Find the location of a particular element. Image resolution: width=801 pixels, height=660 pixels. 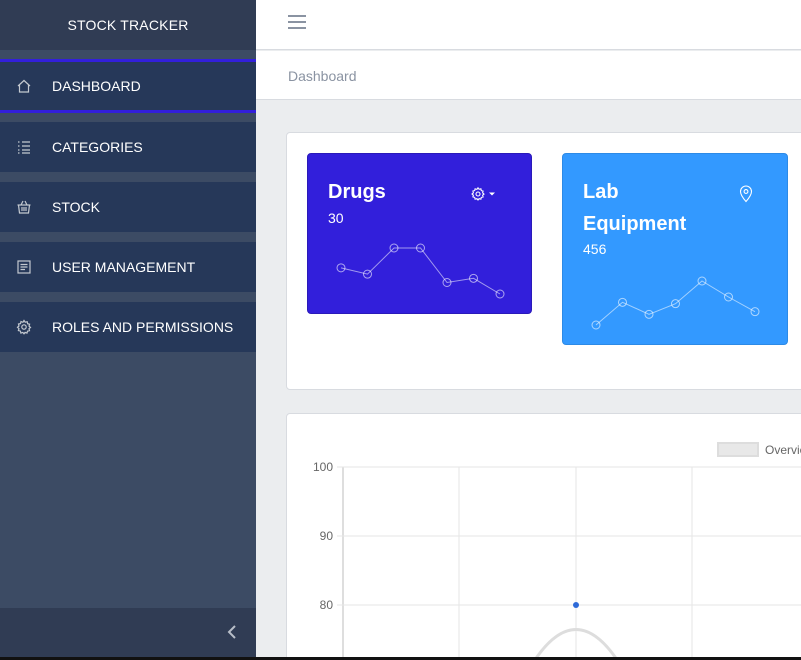

sidebar-item-label: CATEGORIES is located at coordinates (97, 147).